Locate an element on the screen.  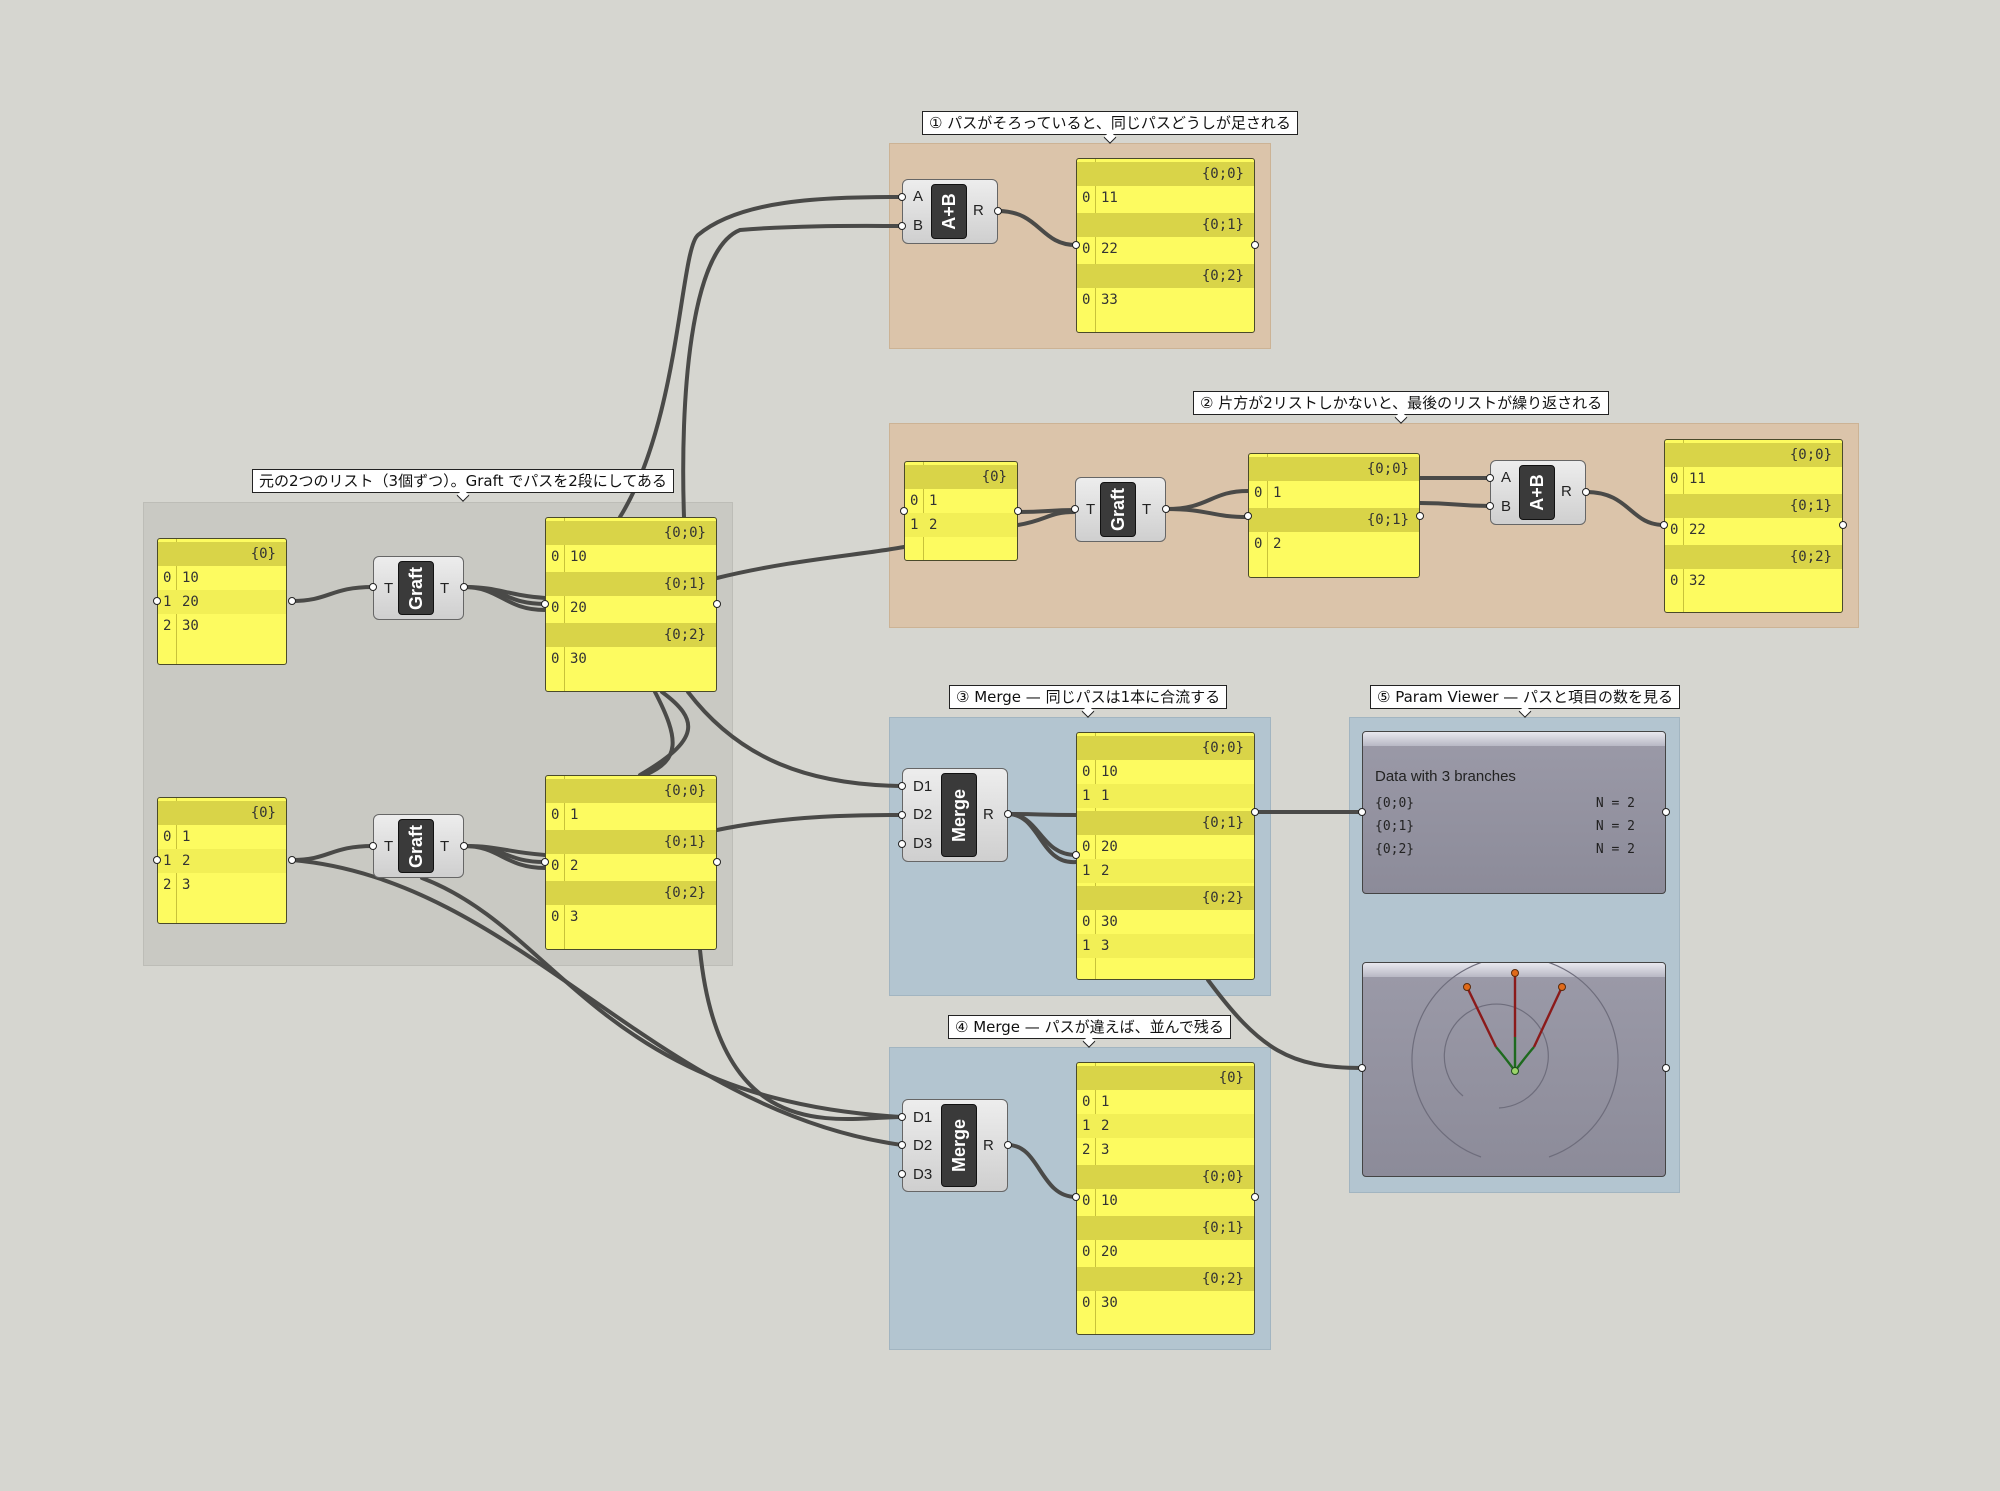
panel-item-row: 0 33 is located at coordinates (1165, 300).